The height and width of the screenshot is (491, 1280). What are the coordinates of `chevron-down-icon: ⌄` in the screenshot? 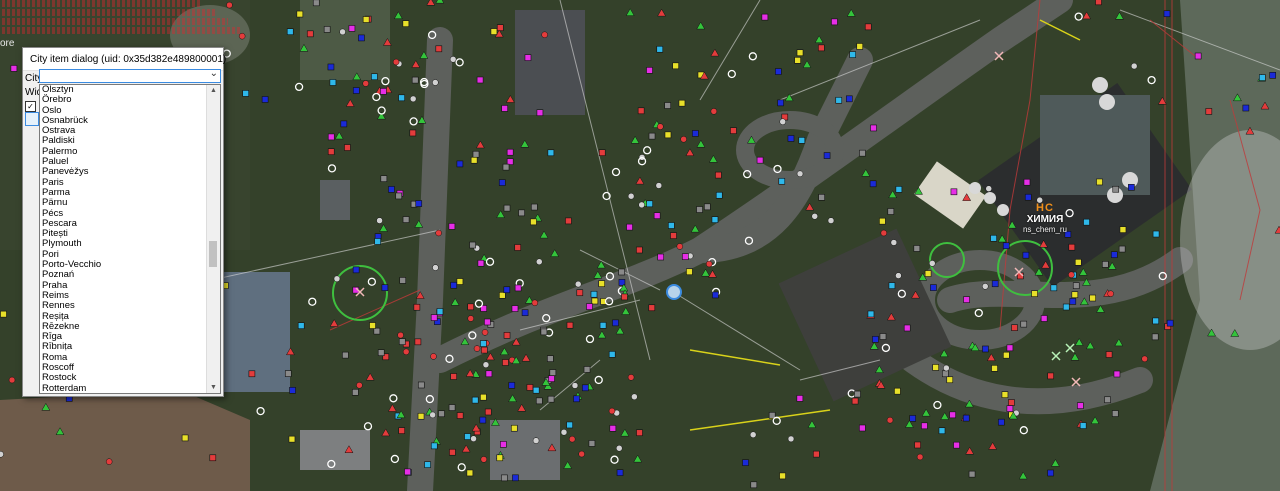 It's located at (214, 73).